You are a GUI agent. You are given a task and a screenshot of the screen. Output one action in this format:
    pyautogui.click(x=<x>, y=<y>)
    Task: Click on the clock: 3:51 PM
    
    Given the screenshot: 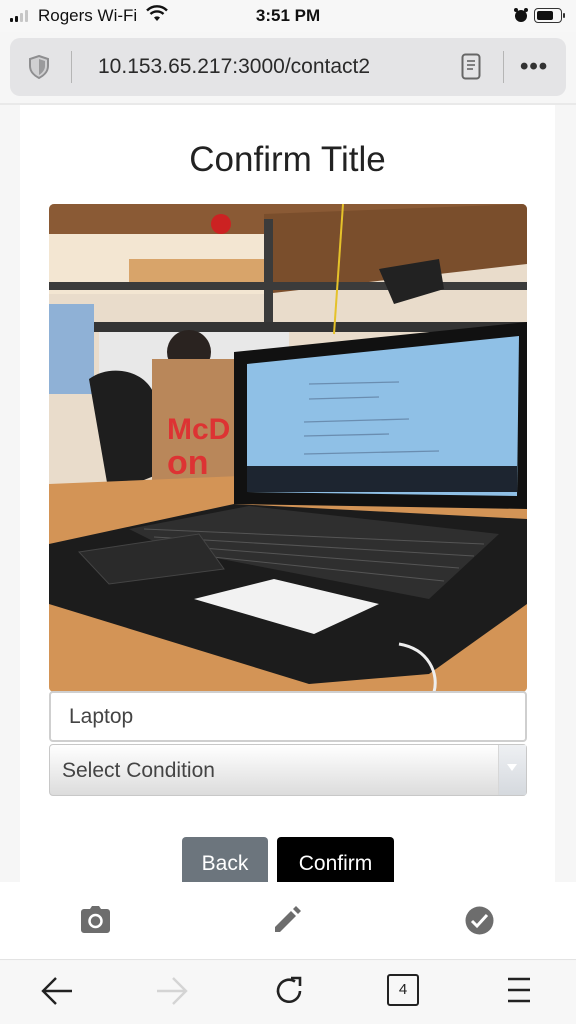 What is the action you would take?
    pyautogui.click(x=288, y=15)
    